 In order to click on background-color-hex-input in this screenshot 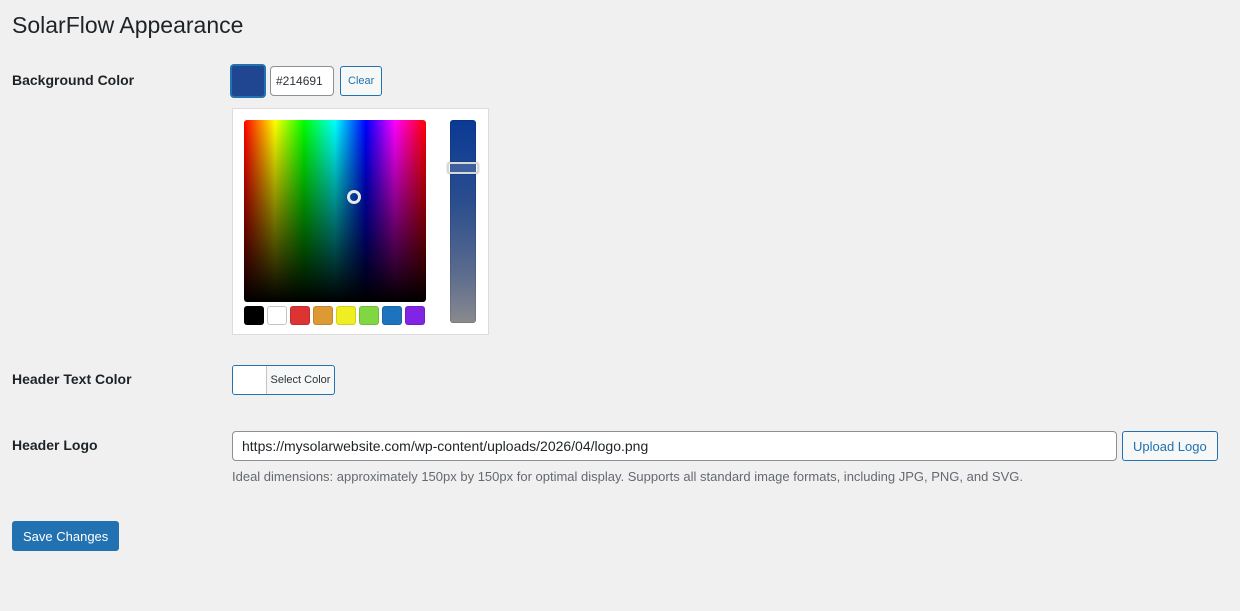, I will do `click(302, 81)`.